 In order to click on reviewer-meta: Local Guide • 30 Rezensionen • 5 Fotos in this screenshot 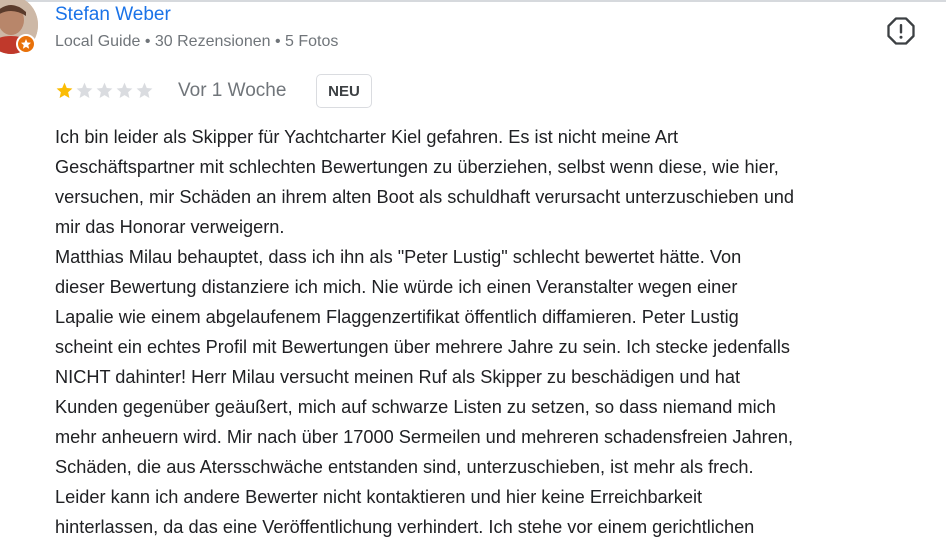, I will do `click(197, 41)`.